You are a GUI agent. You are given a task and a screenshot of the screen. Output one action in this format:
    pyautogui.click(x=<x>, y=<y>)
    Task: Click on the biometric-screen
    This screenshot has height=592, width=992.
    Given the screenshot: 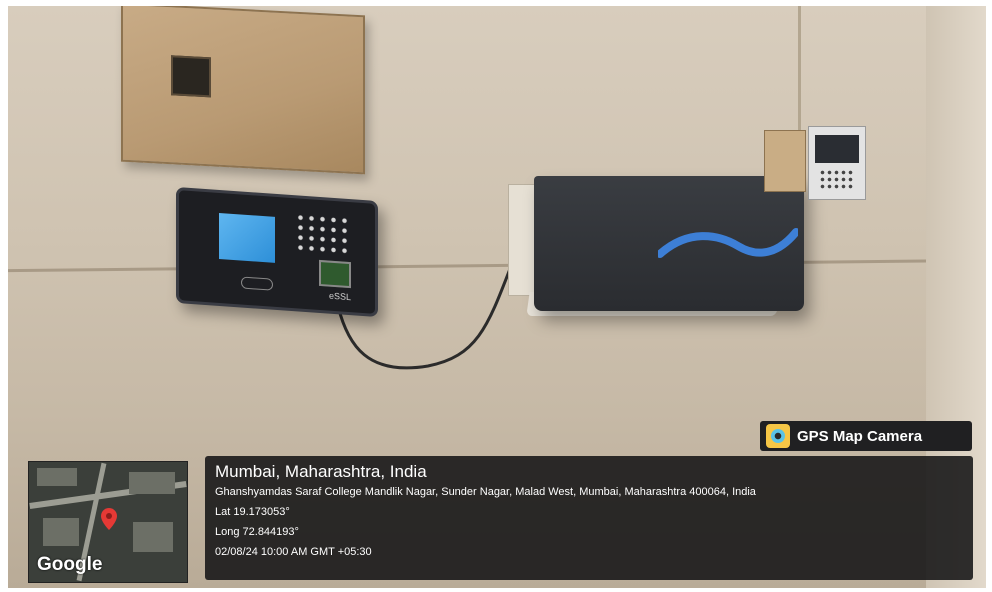 What is the action you would take?
    pyautogui.click(x=247, y=237)
    